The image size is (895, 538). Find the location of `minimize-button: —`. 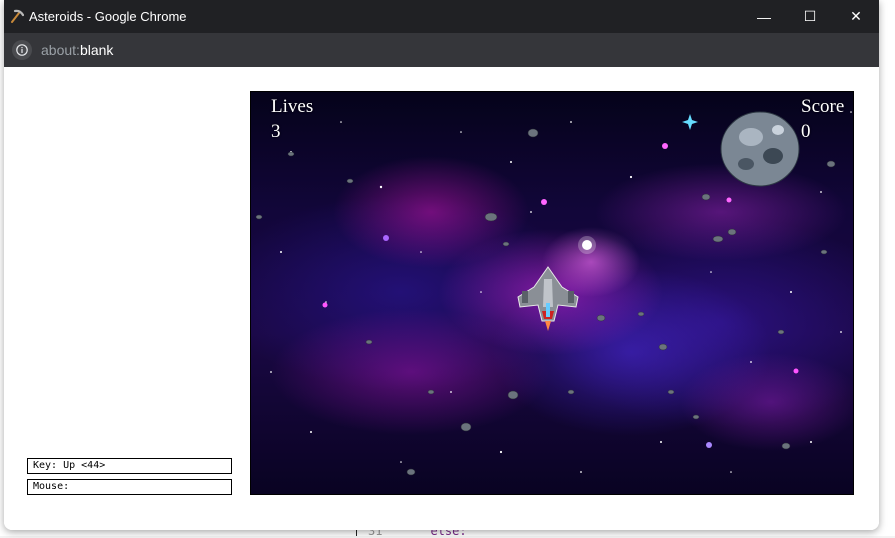

minimize-button: — is located at coordinates (764, 16).